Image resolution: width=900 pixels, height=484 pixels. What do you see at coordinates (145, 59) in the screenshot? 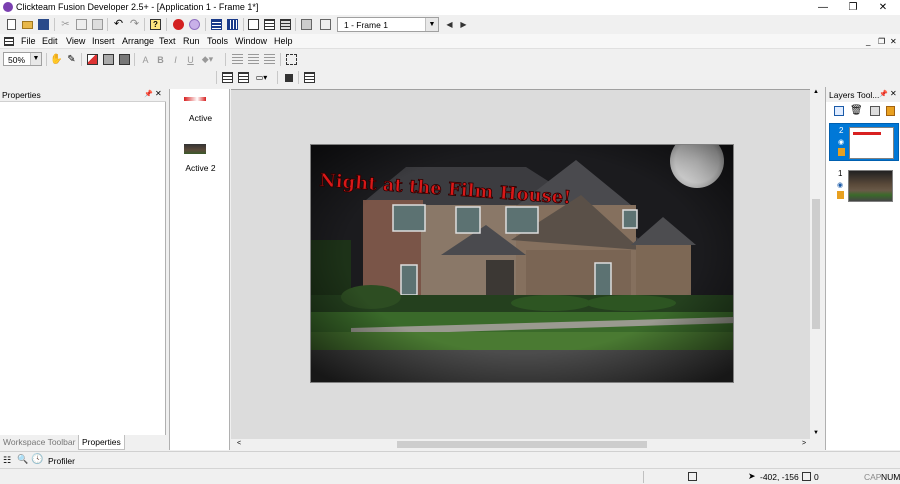
I see `font-button: A` at bounding box center [145, 59].